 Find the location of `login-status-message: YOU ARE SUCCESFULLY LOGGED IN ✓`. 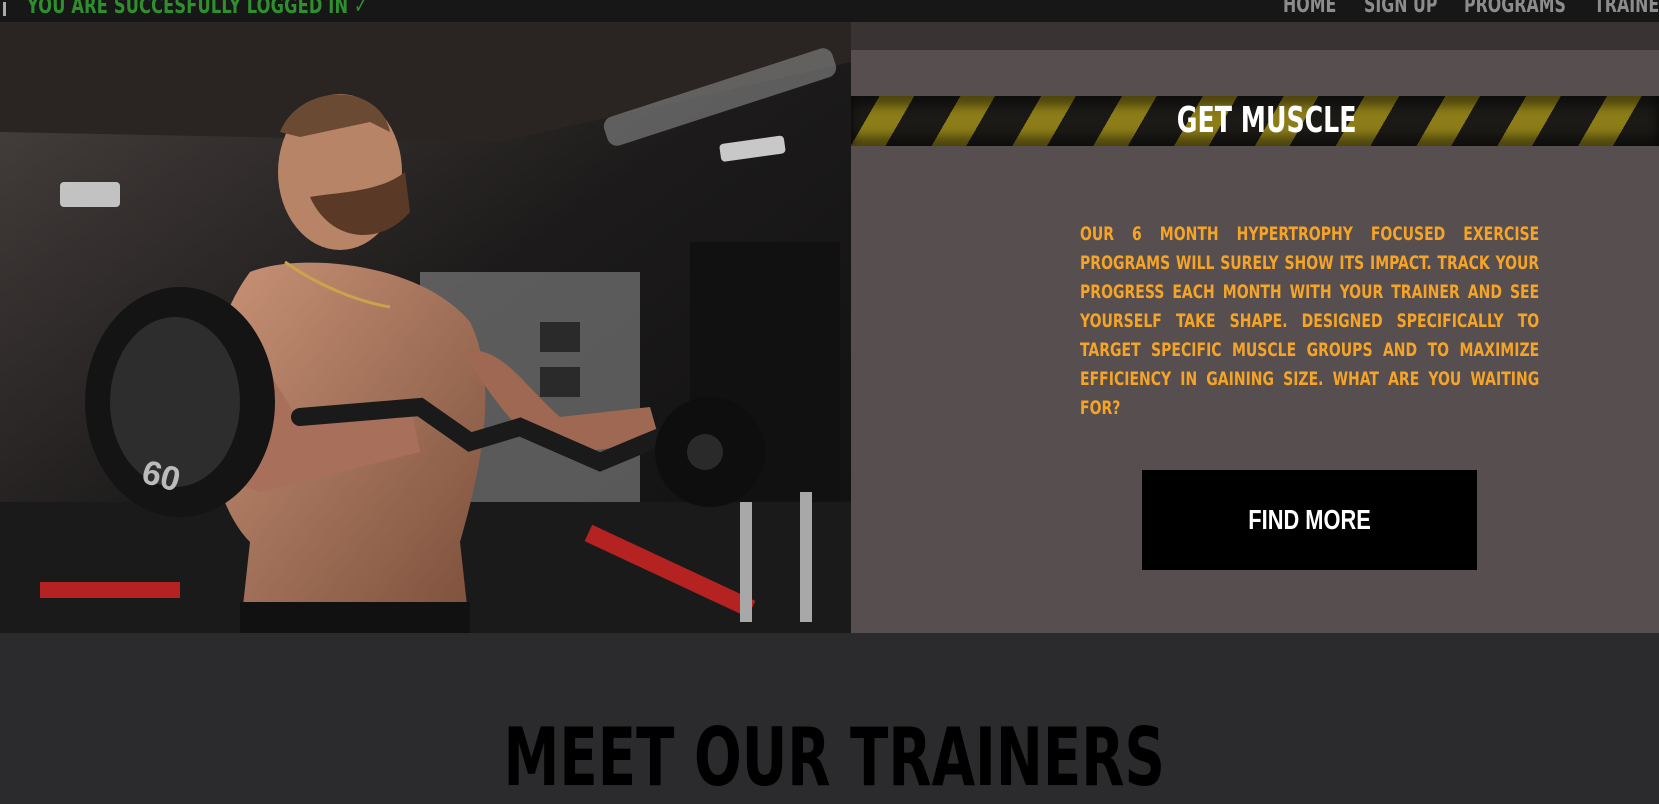

login-status-message: YOU ARE SUCCESFULLY LOGGED IN ✓ is located at coordinates (197, 9).